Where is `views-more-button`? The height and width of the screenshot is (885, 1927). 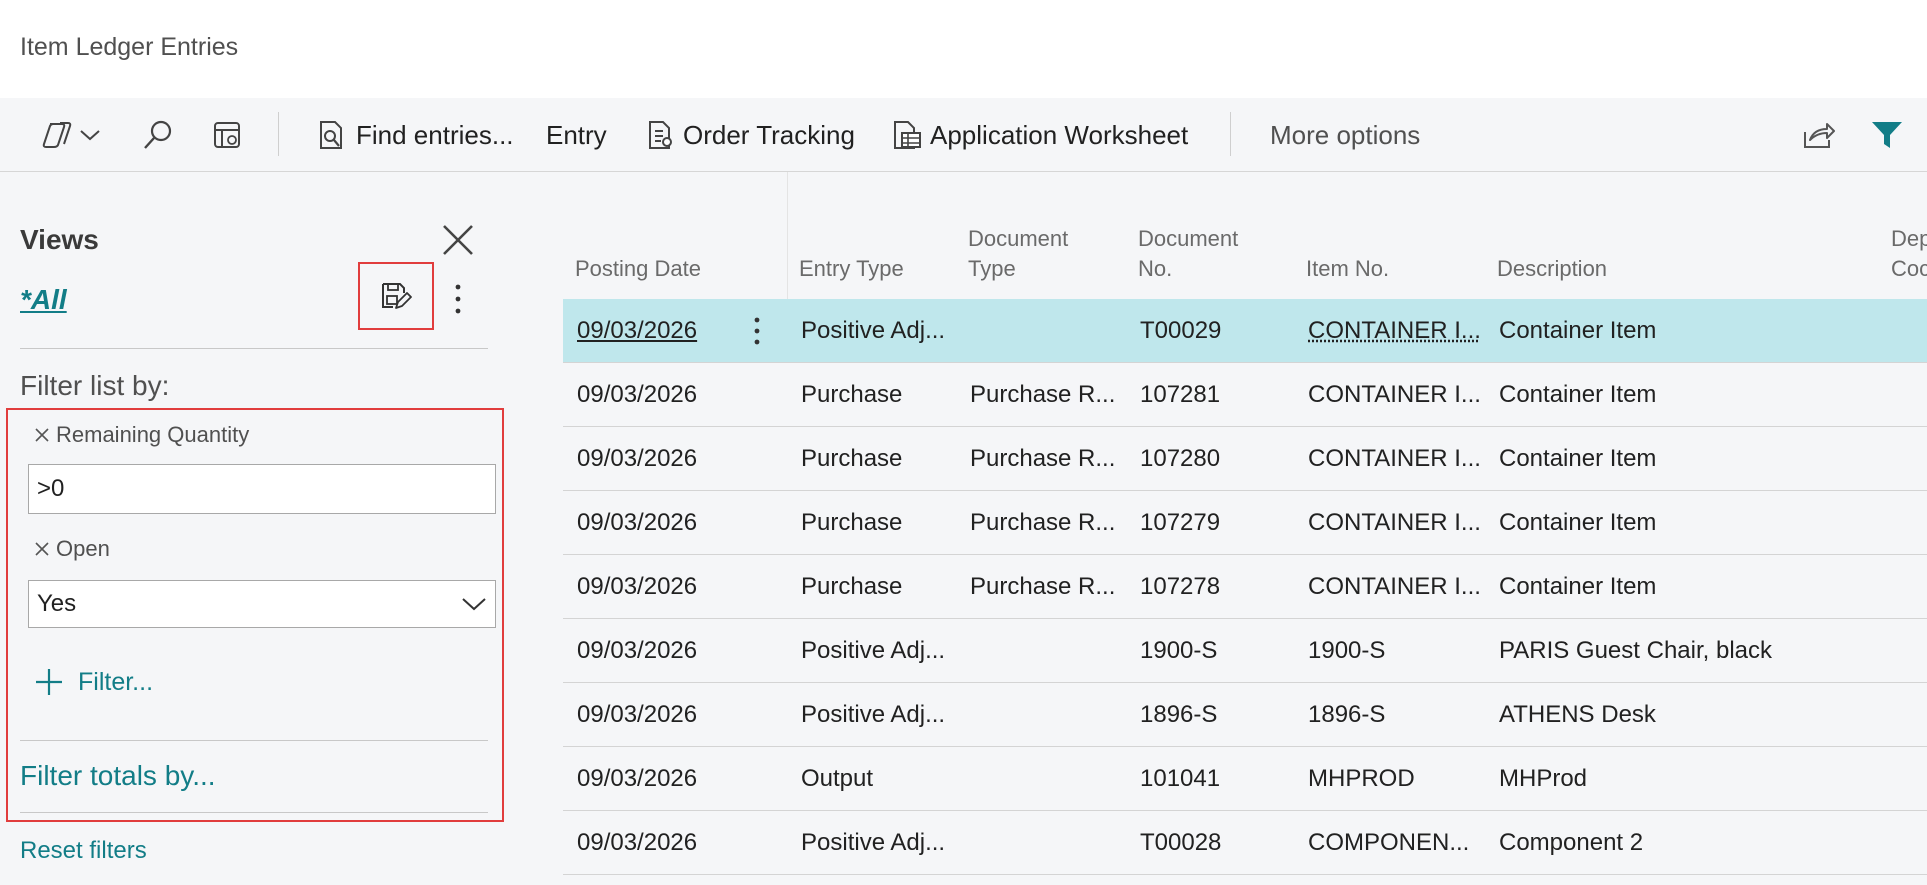 views-more-button is located at coordinates (458, 299).